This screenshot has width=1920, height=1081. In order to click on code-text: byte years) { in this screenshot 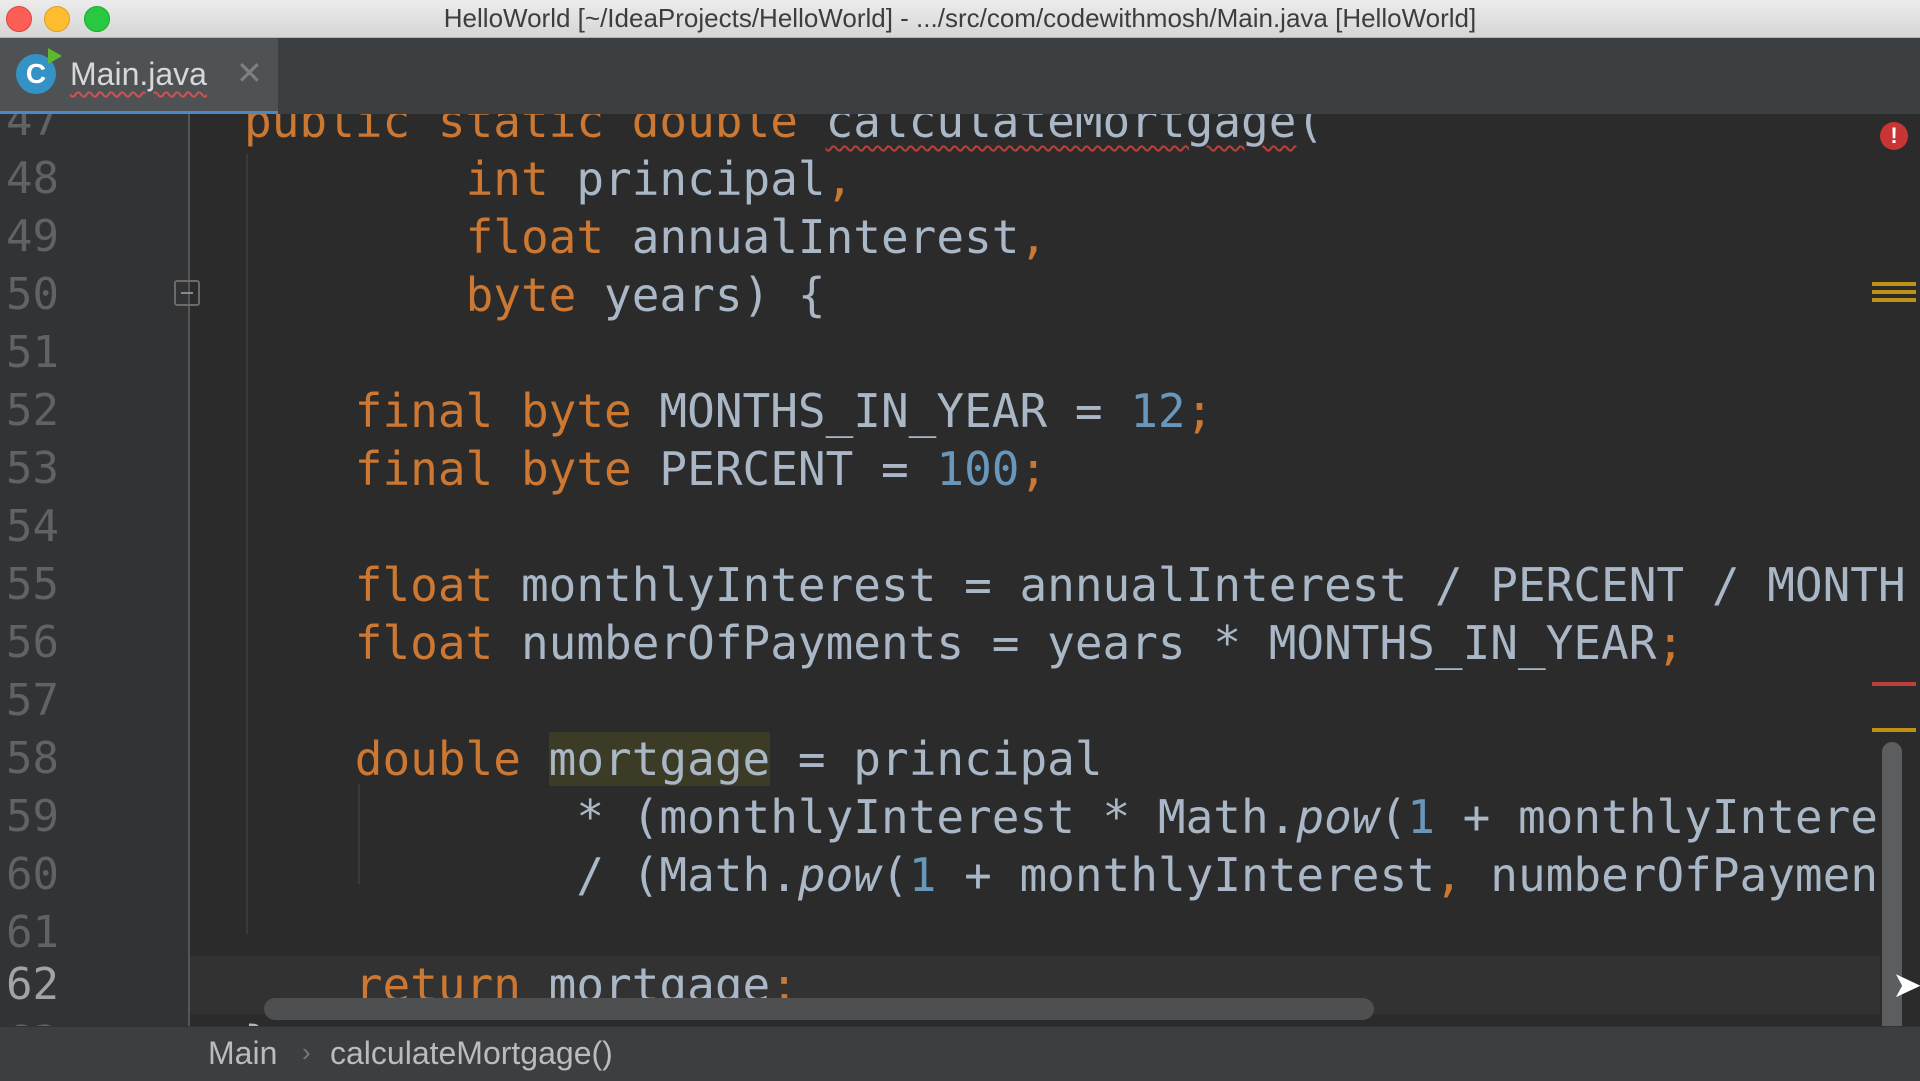, I will do `click(645, 295)`.